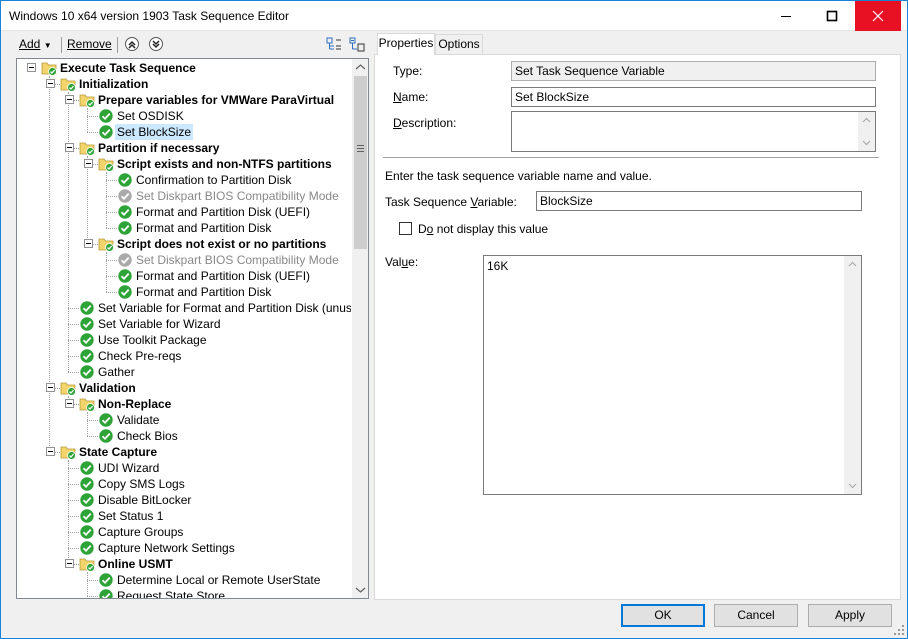 The image size is (908, 639). What do you see at coordinates (693, 131) in the screenshot?
I see `description-field` at bounding box center [693, 131].